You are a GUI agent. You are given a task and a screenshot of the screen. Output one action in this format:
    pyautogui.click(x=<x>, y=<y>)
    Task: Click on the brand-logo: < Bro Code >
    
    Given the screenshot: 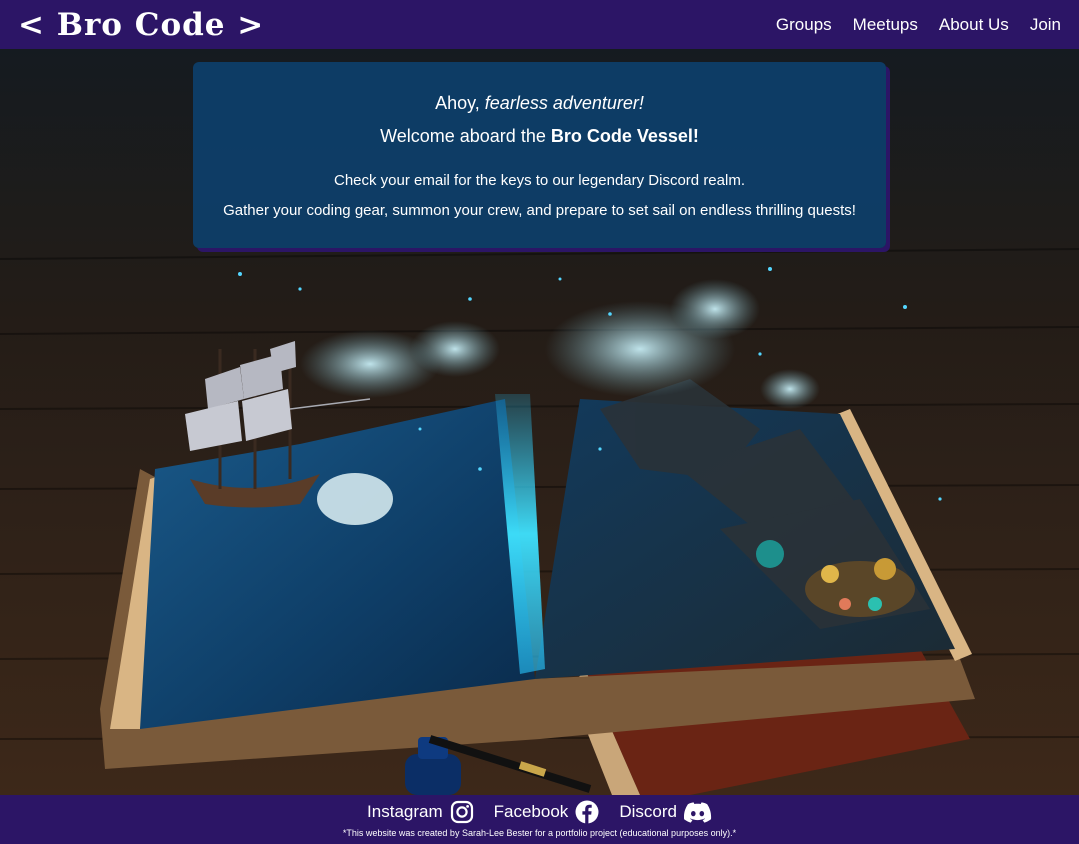 What is the action you would take?
    pyautogui.click(x=141, y=25)
    